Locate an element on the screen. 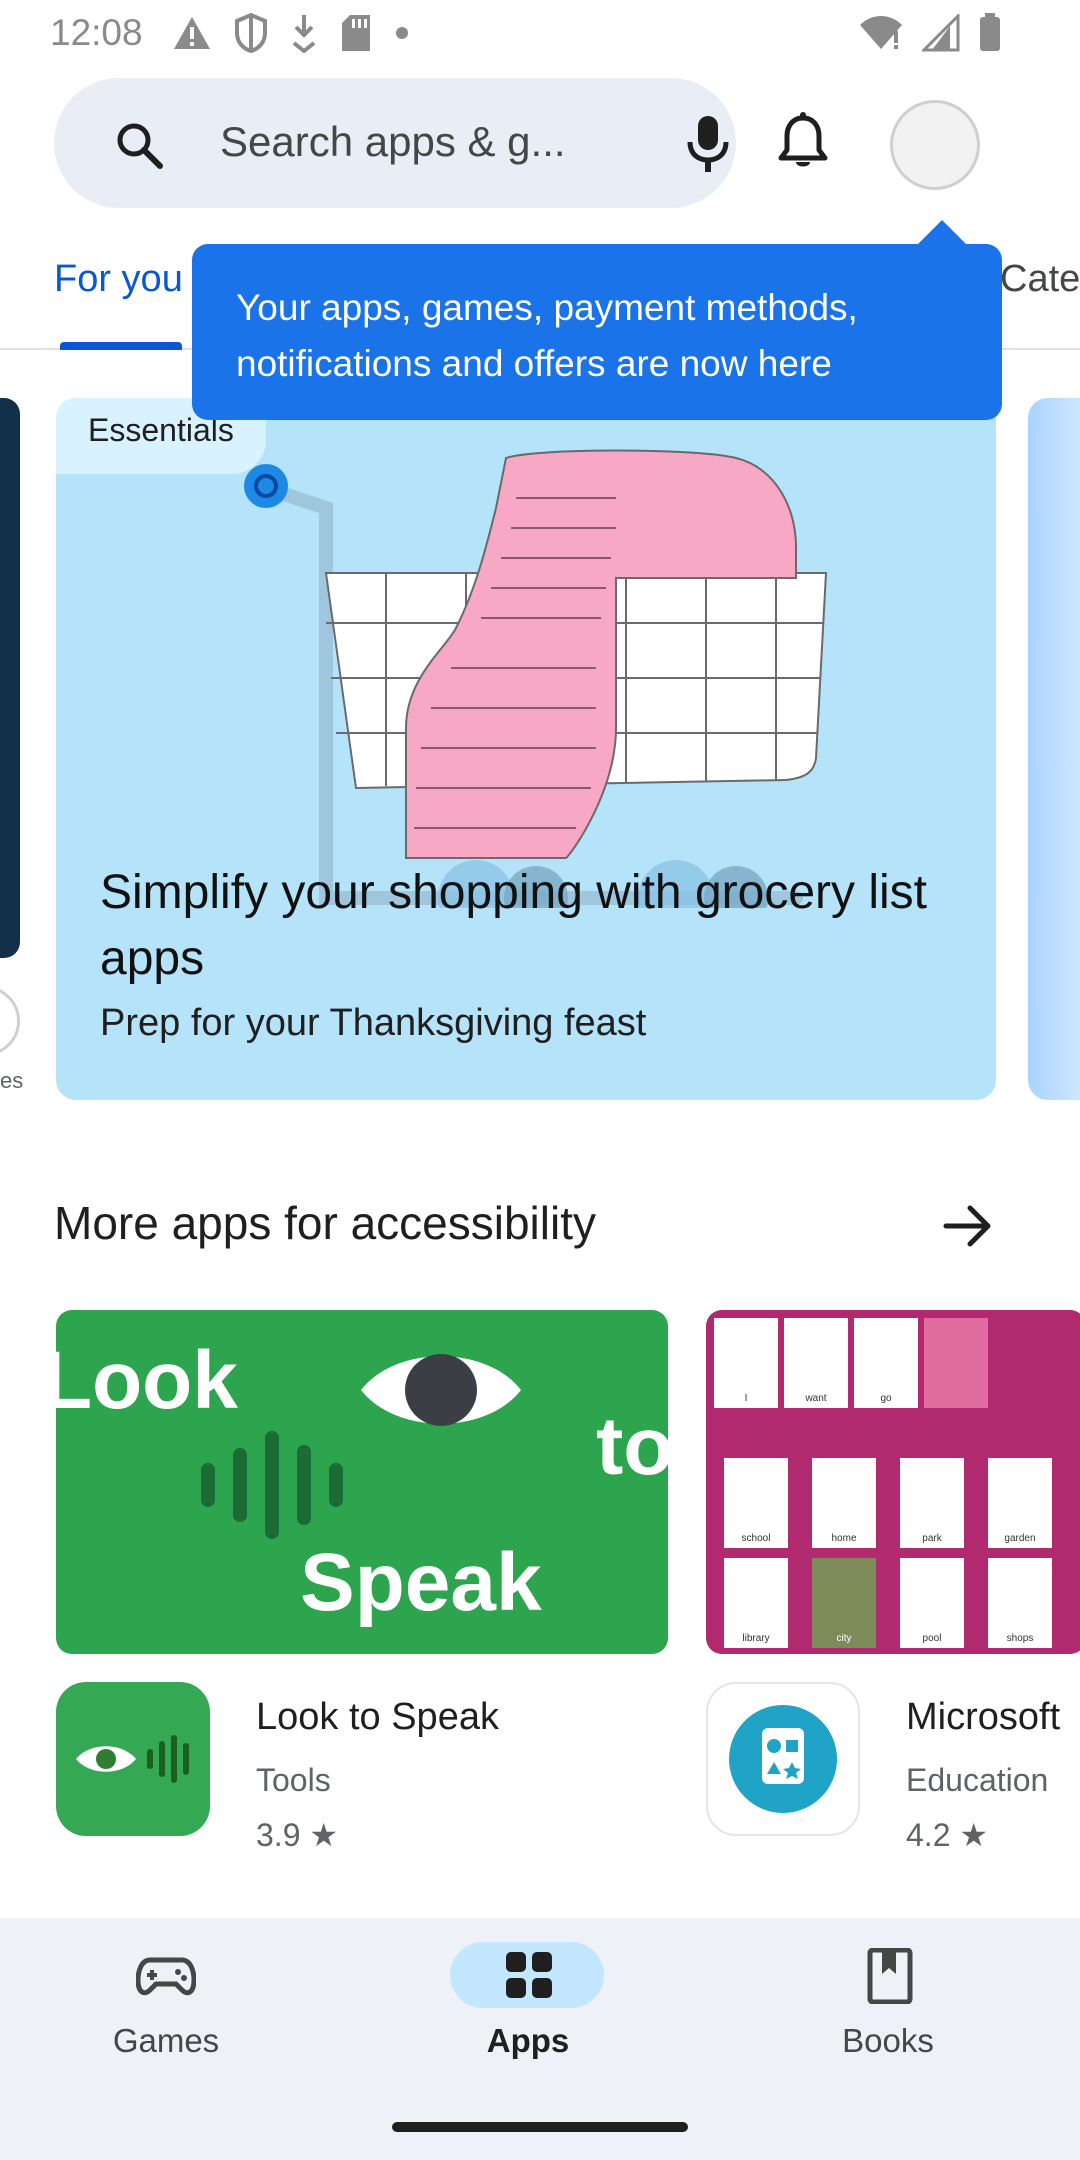 The width and height of the screenshot is (1080, 2160). shield-icon is located at coordinates (251, 33).